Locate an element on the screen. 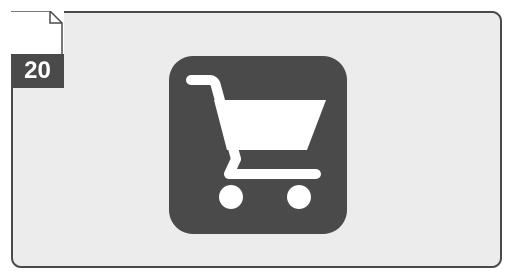 Image resolution: width=506 pixels, height=272 pixels. shopping-cart-icon is located at coordinates (256, 142).